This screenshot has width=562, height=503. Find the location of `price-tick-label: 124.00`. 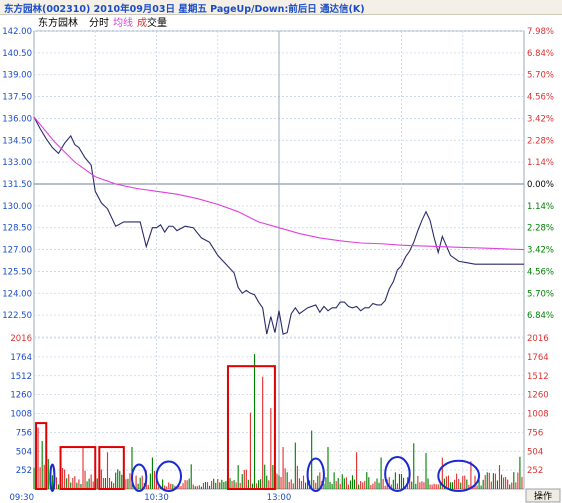

price-tick-label: 124.00 is located at coordinates (17, 294).